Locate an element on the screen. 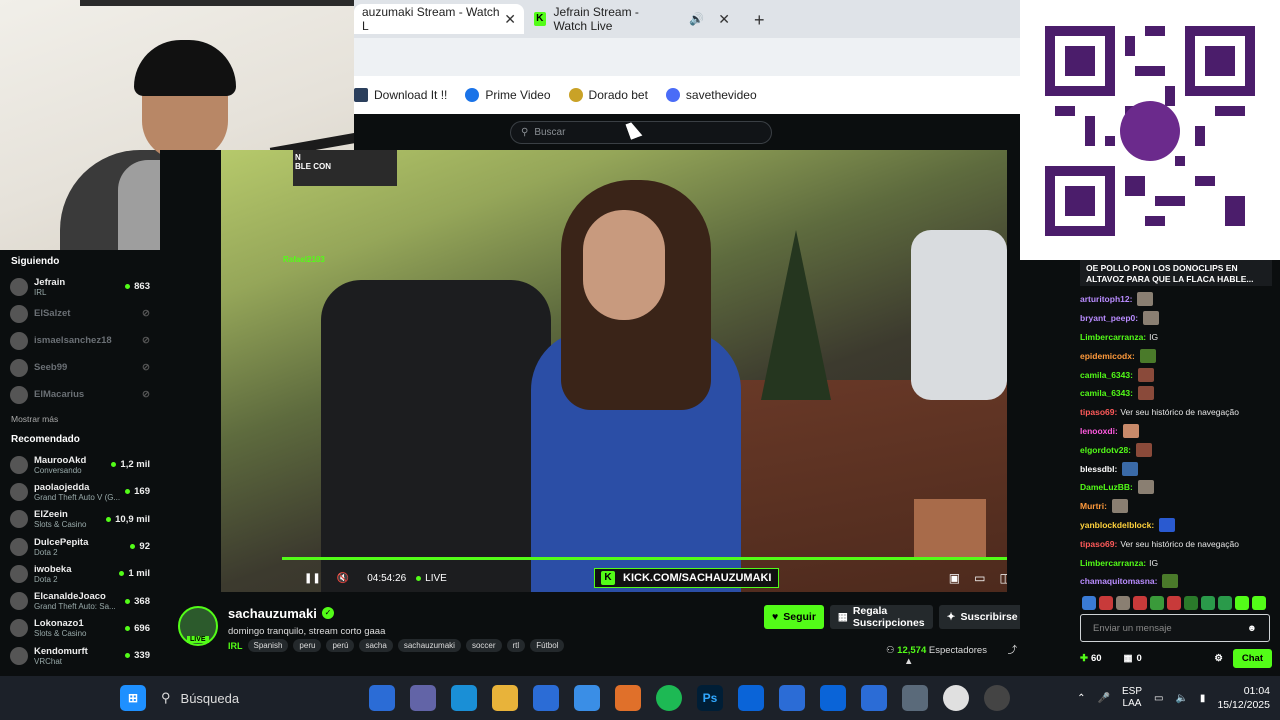  mail-icon is located at coordinates (587, 698).